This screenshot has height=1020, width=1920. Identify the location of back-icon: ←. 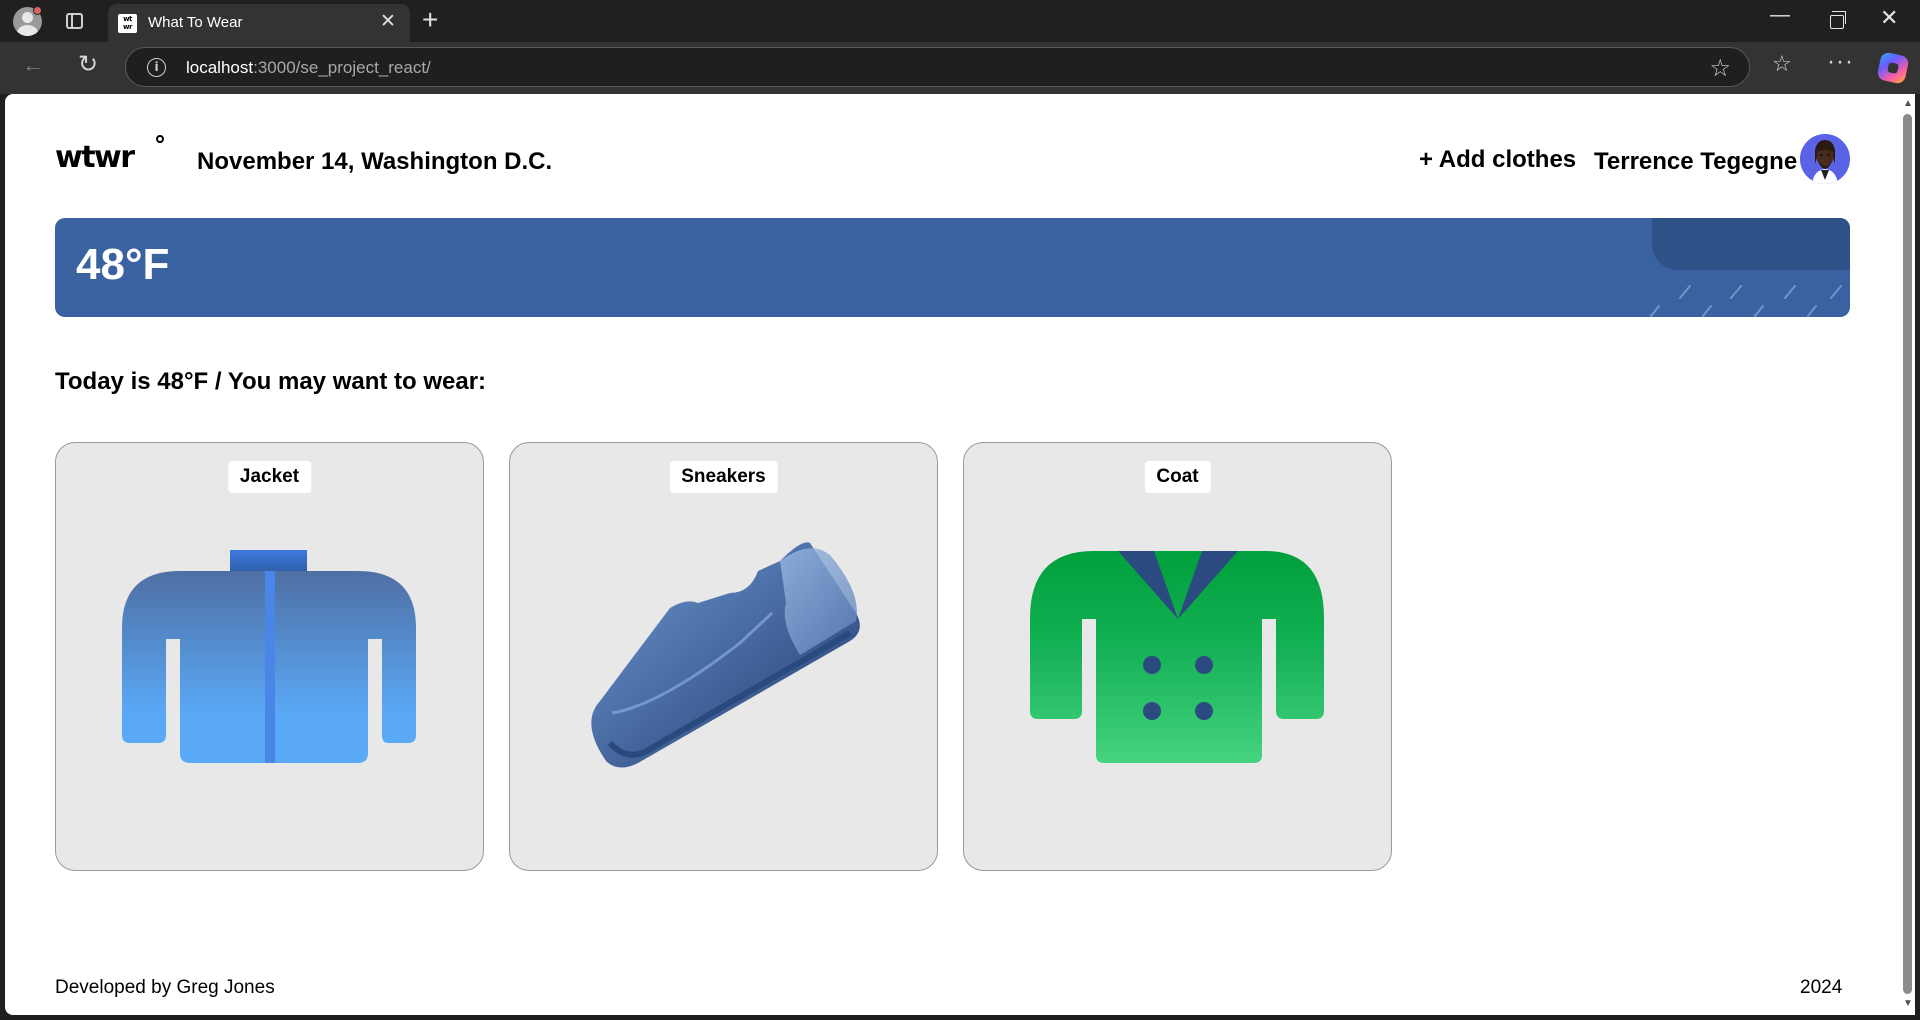
(33, 65).